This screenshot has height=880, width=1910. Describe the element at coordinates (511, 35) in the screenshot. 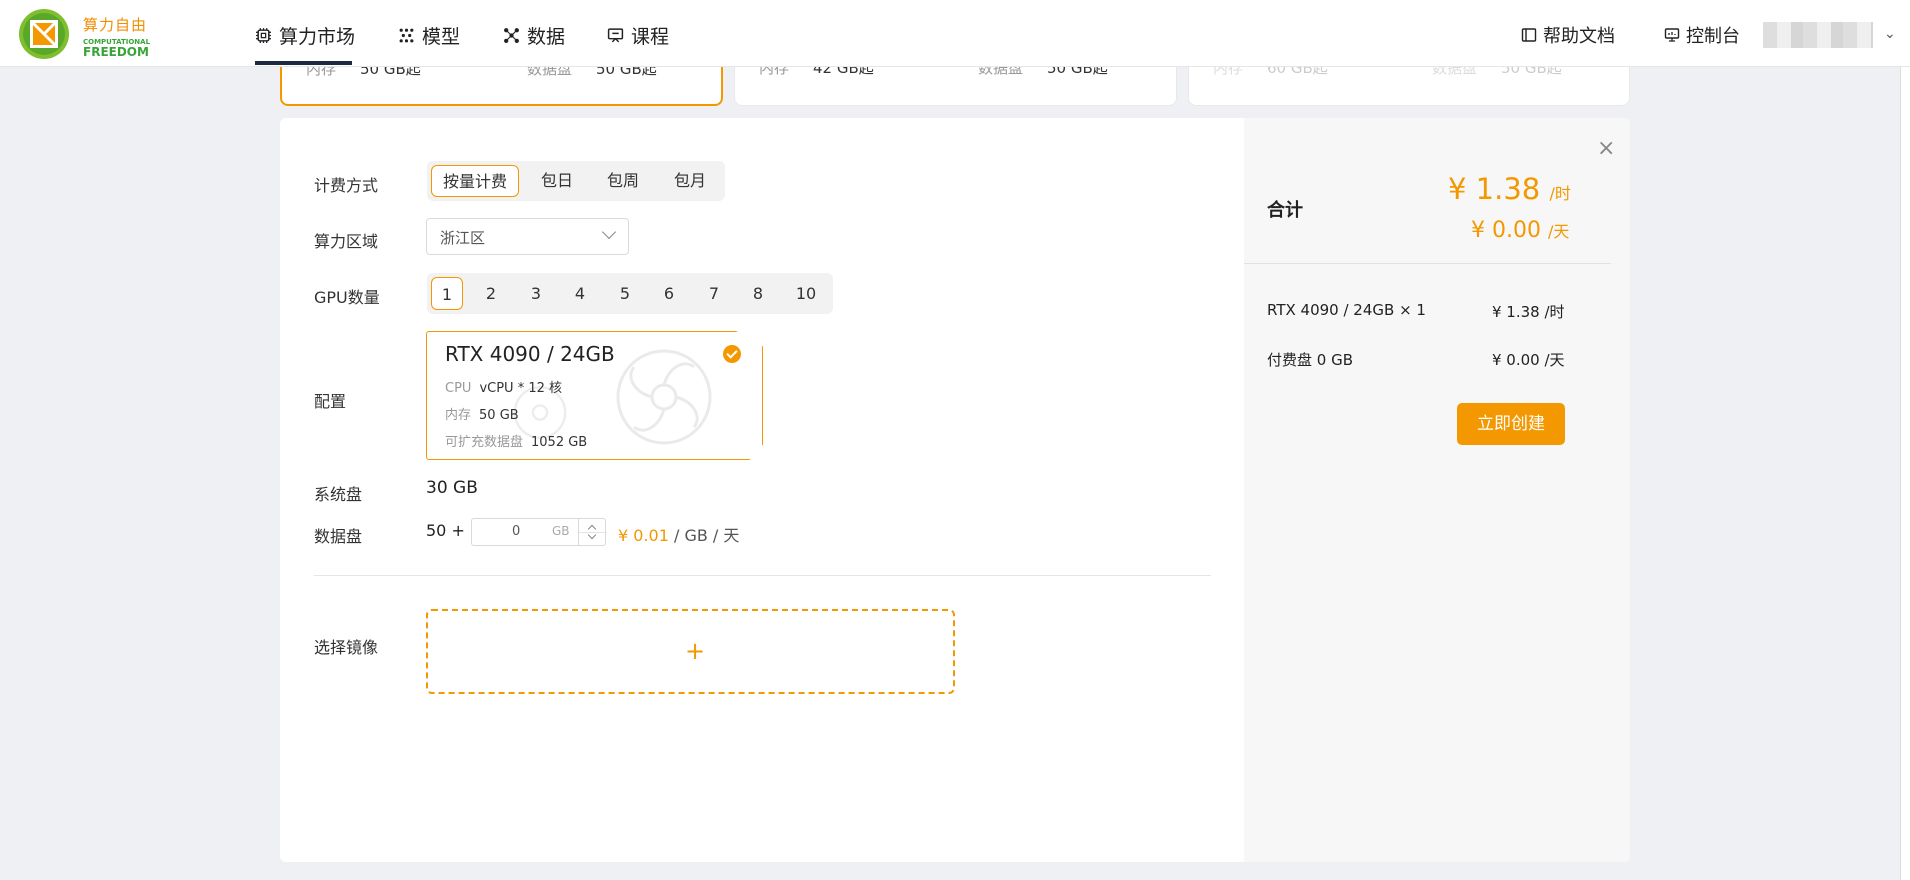

I see `data-icon` at that location.